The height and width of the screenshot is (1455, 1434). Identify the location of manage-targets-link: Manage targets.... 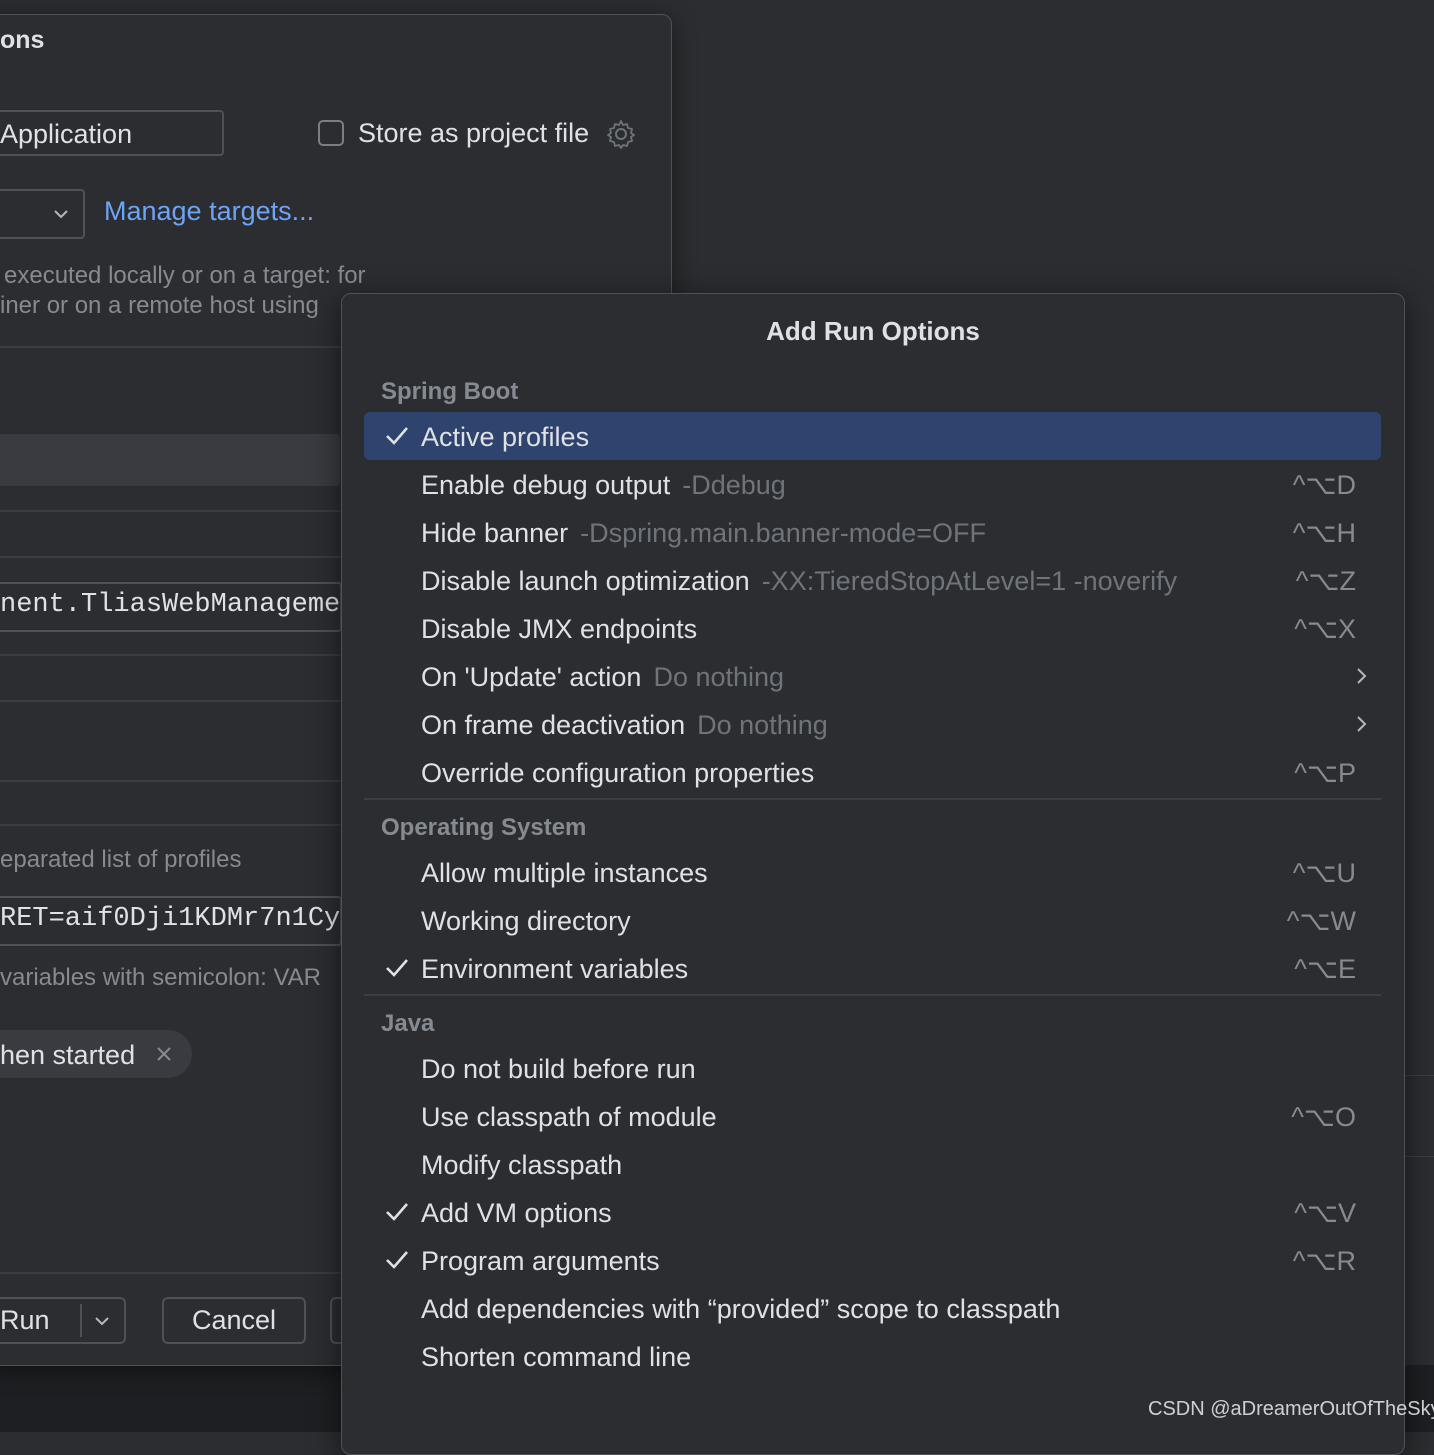
(209, 211).